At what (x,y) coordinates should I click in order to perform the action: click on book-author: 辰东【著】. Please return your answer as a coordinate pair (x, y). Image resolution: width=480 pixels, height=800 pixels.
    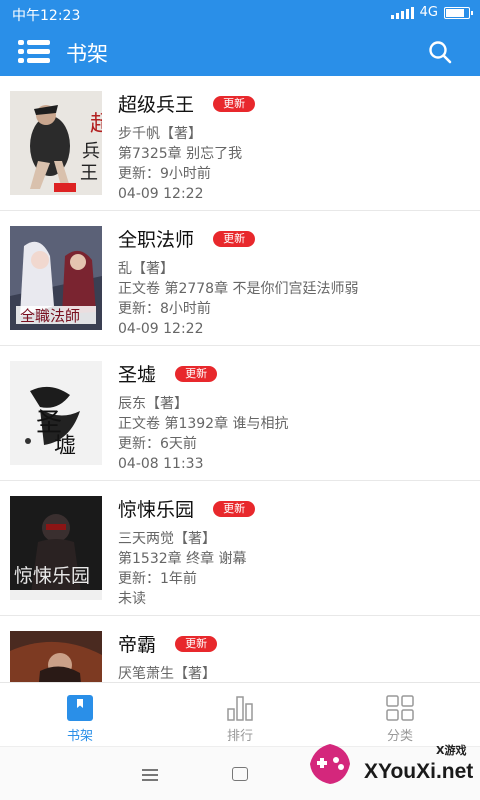
    Looking at the image, I should click on (153, 404).